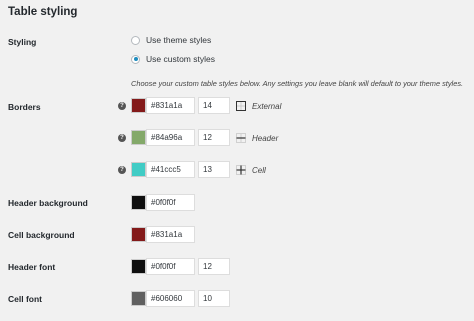  I want to click on cell-background-color-input: #831a1a, so click(170, 234).